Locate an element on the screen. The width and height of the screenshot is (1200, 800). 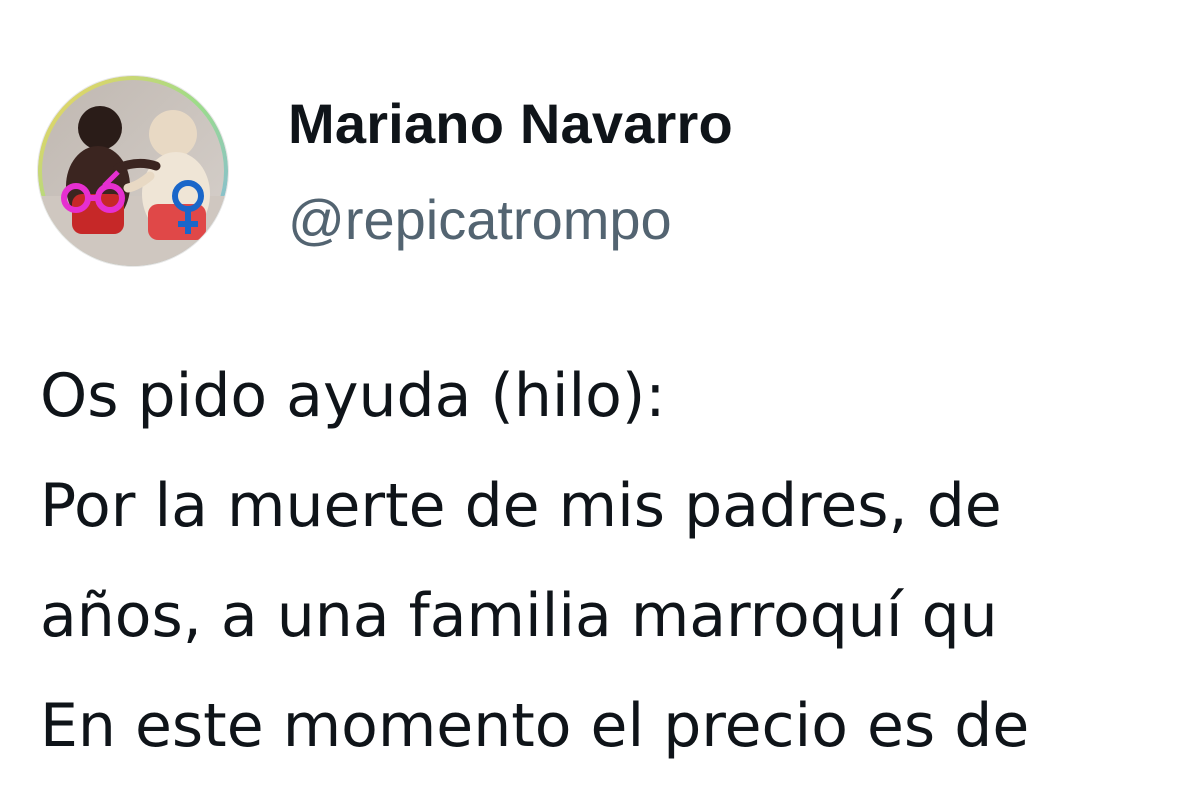
user-handle: @repicatrompo is located at coordinates (480, 220).